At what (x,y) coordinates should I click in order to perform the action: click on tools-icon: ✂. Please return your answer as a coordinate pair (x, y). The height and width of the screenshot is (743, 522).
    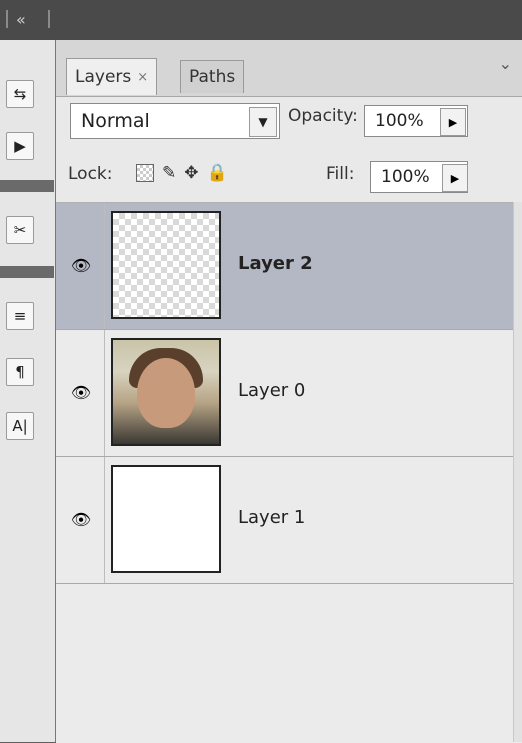
    Looking at the image, I should click on (20, 230).